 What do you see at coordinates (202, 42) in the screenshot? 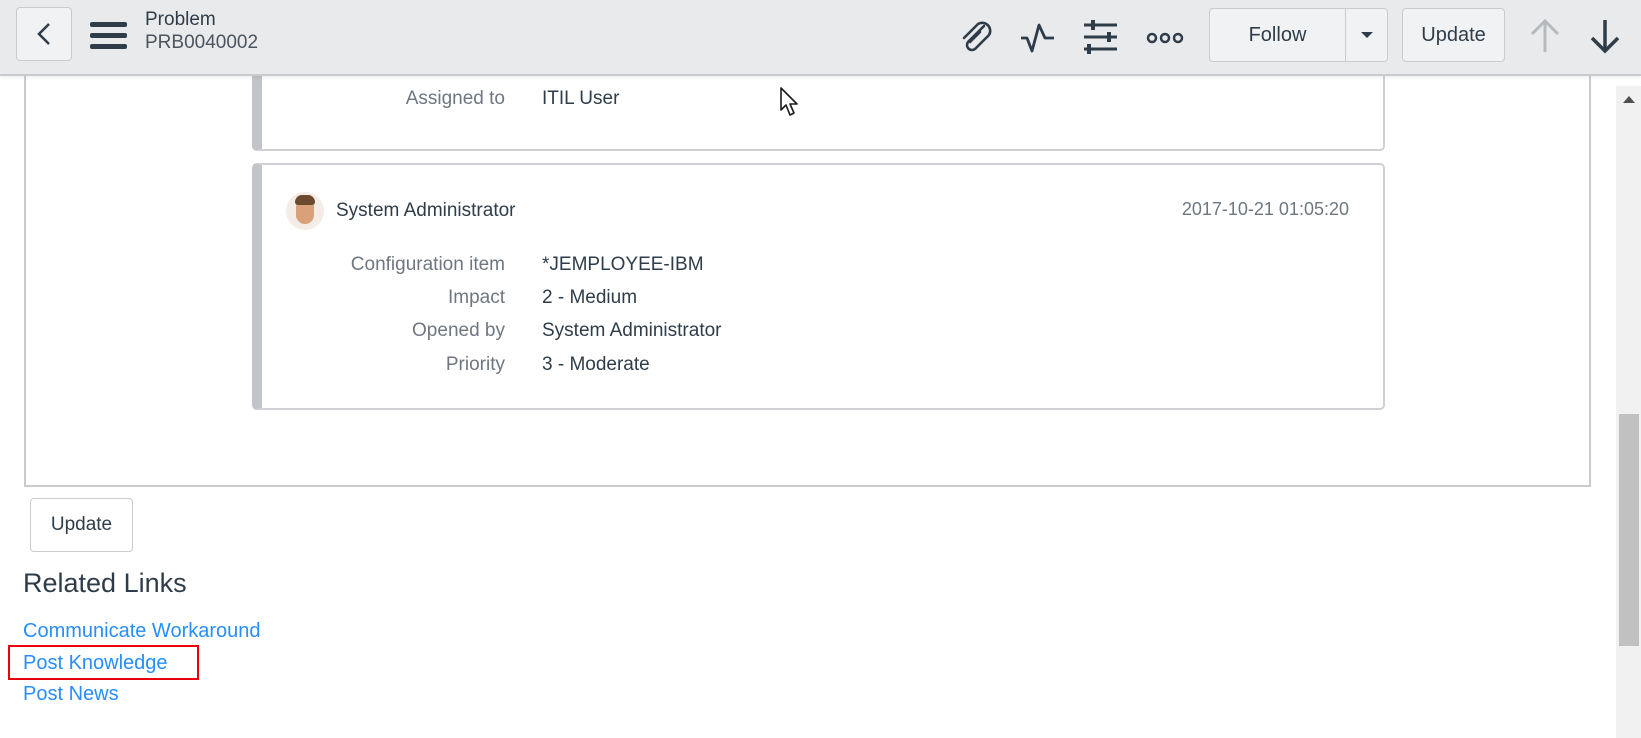
I see `record-number: PRB0040002` at bounding box center [202, 42].